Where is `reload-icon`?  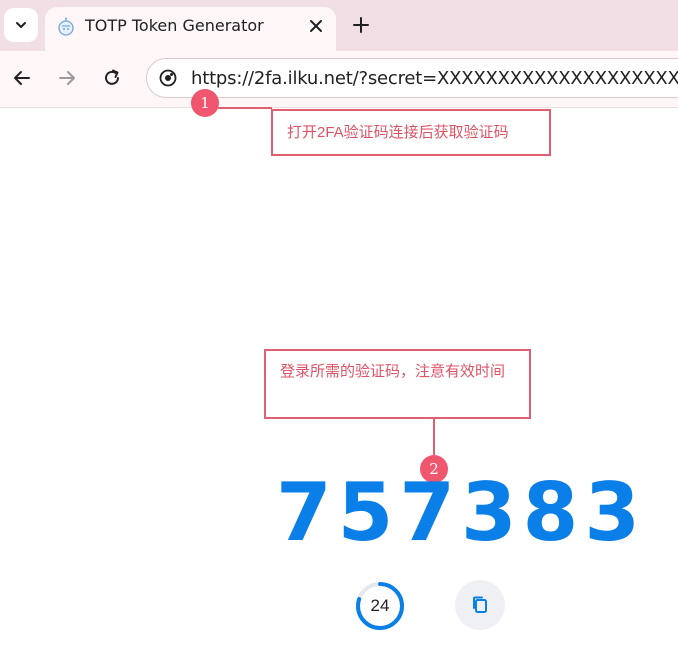
reload-icon is located at coordinates (112, 77).